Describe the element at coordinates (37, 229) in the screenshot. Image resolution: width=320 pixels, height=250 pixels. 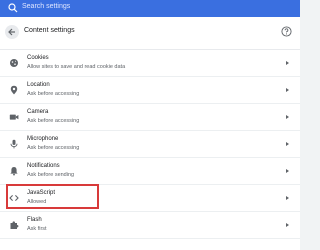
I see `row-subtitle: Ask first` at that location.